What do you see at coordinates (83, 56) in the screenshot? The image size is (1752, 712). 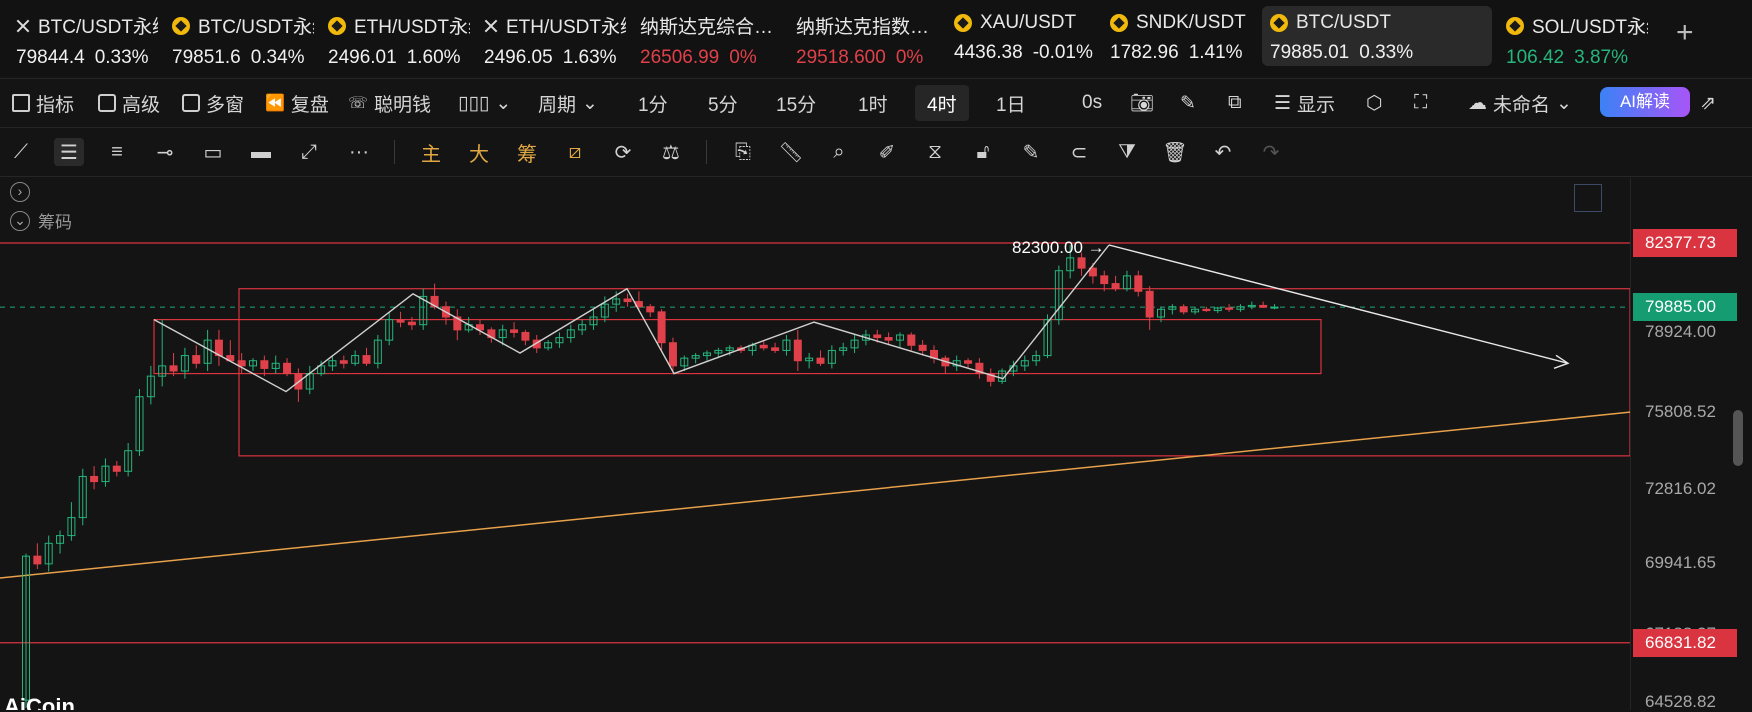 I see `ticker-quote: 79844.4 0.33%` at bounding box center [83, 56].